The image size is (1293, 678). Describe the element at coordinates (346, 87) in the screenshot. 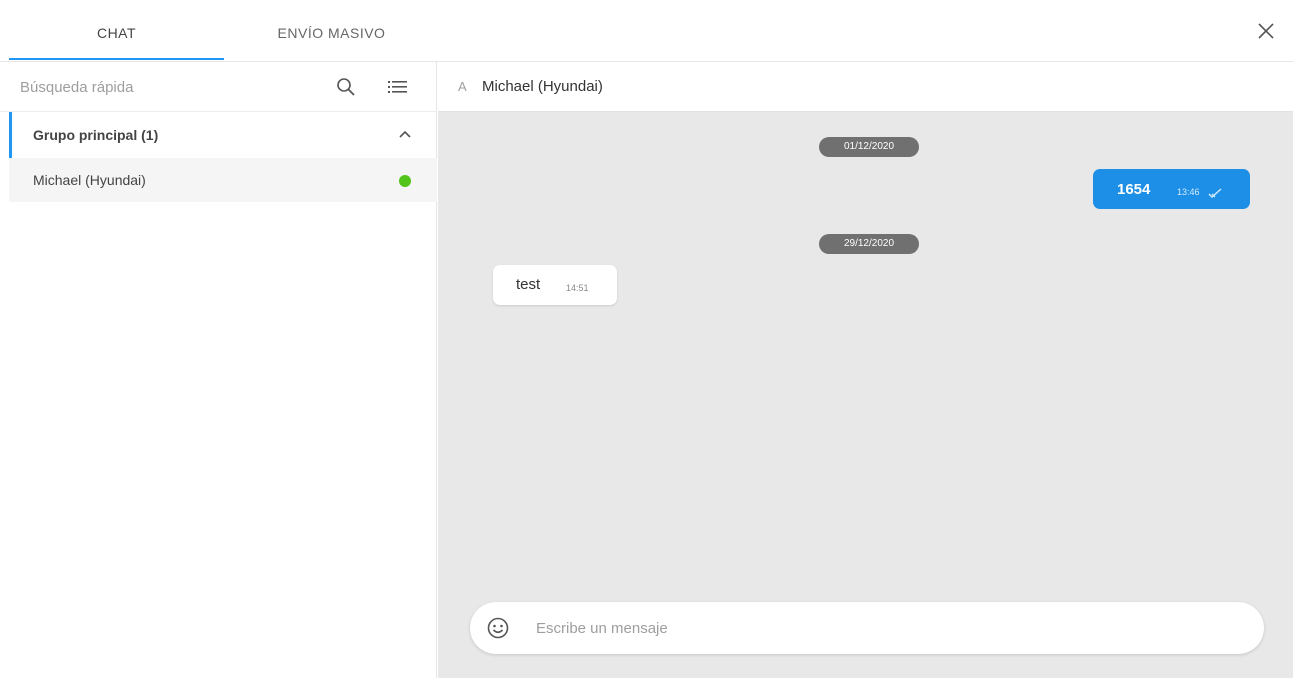

I see `search-icon` at that location.